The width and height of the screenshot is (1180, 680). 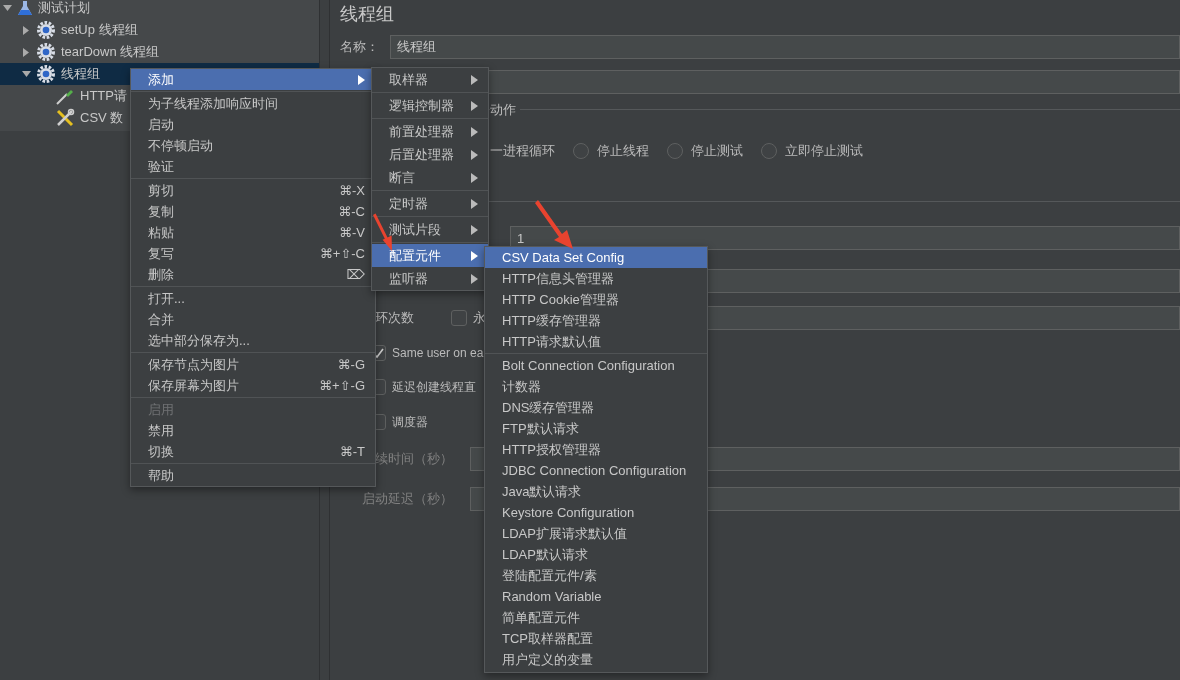 I want to click on group-title: 动作, so click(x=505, y=110).